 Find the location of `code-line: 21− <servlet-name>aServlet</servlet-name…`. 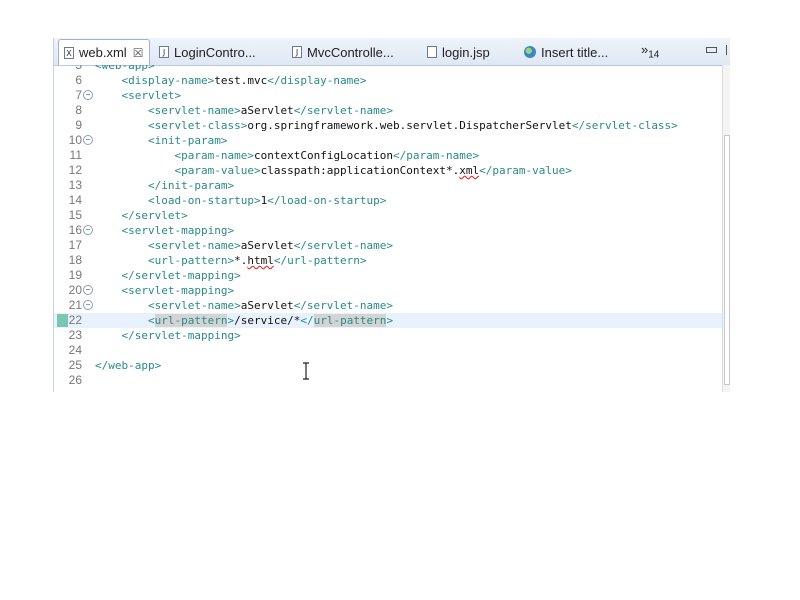

code-line: 21− <servlet-name>aServlet</servlet-name… is located at coordinates (388, 305).